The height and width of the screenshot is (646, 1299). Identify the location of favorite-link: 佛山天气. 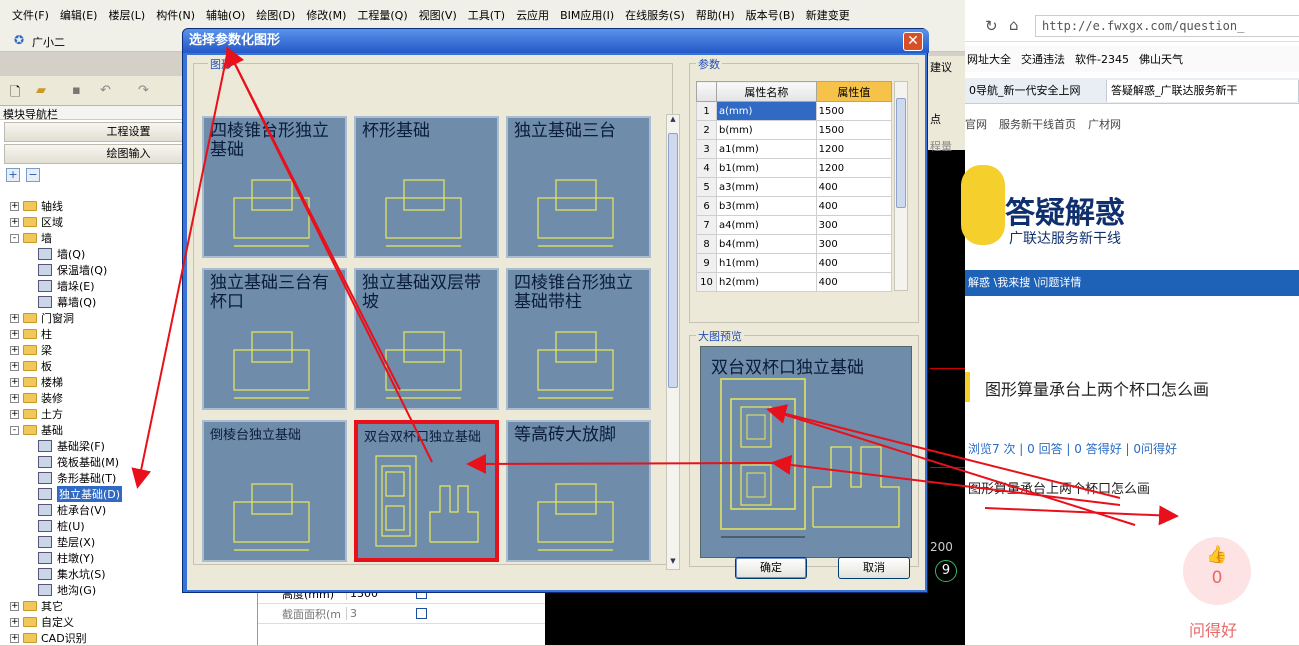
(1161, 59).